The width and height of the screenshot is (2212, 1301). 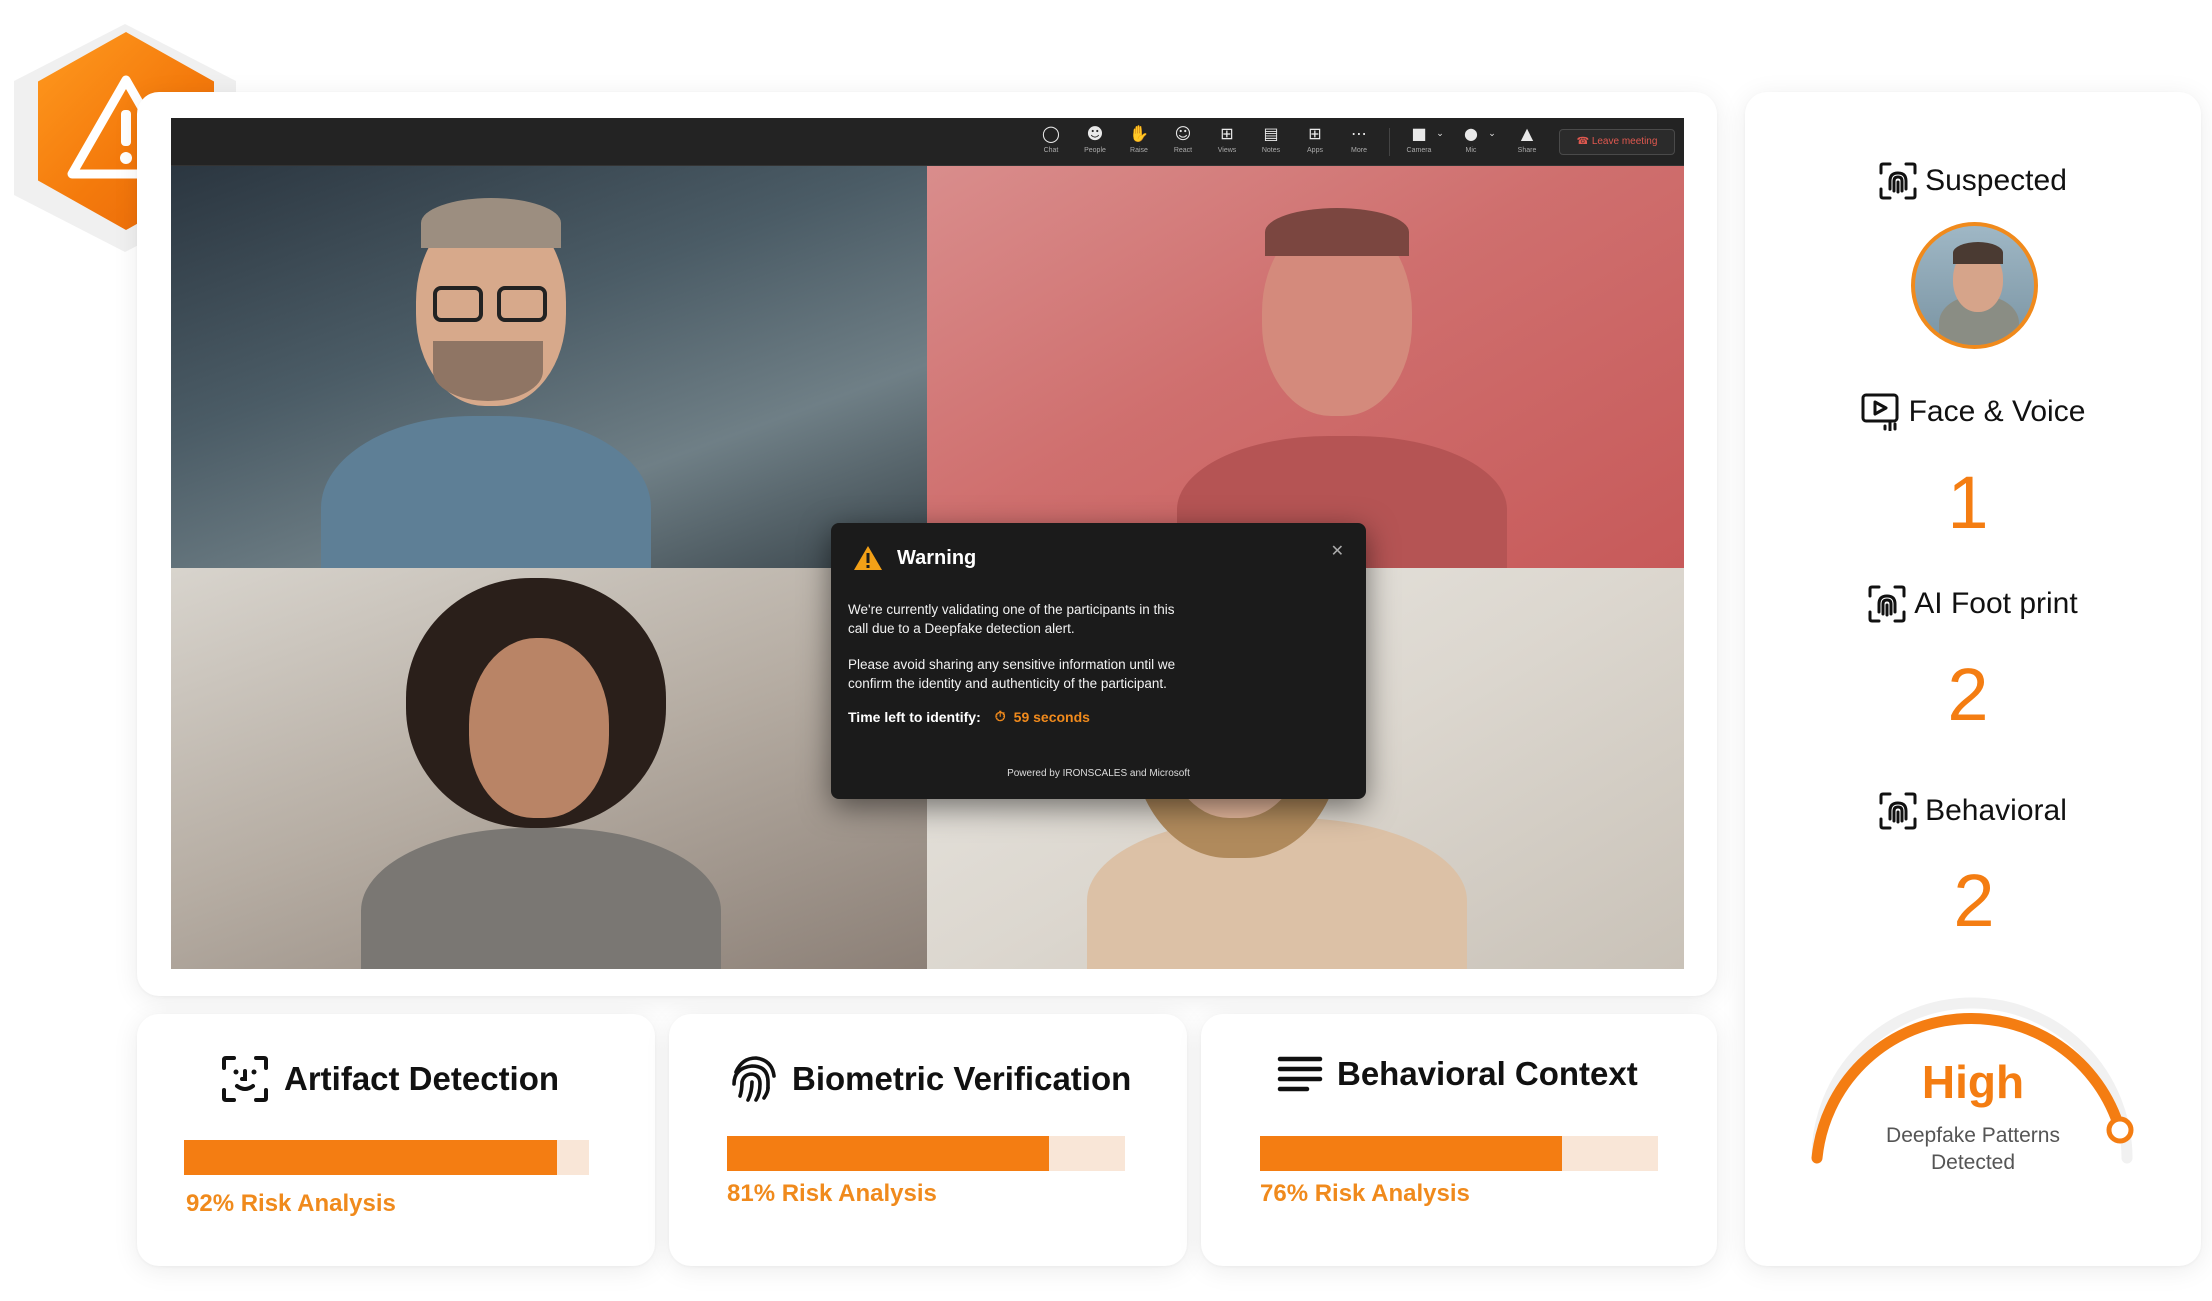 I want to click on behavioral-heading: Behavioral, so click(x=1973, y=811).